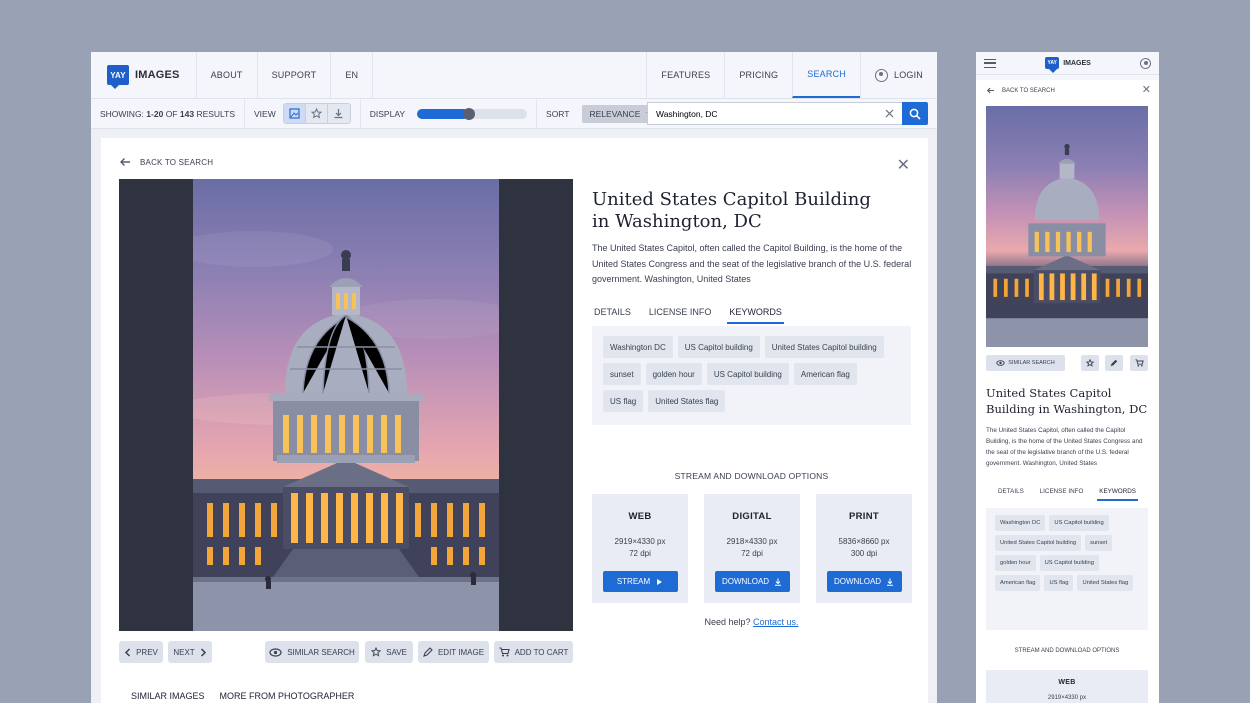 The height and width of the screenshot is (703, 1250). What do you see at coordinates (864, 516) in the screenshot?
I see `option-name: PRINT` at bounding box center [864, 516].